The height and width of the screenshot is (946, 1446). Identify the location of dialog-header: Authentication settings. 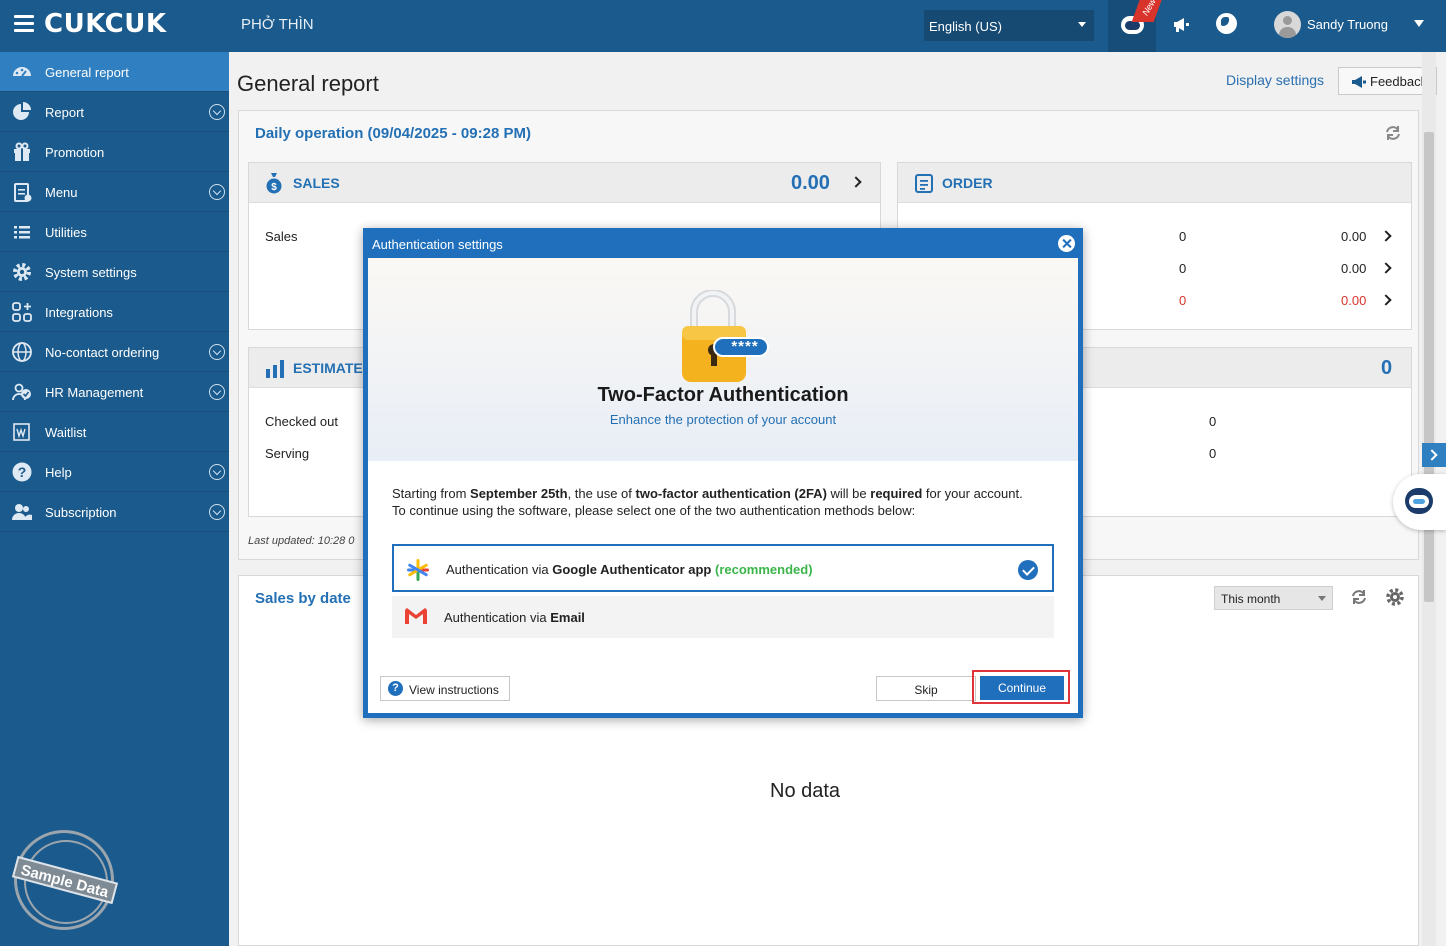
(723, 243).